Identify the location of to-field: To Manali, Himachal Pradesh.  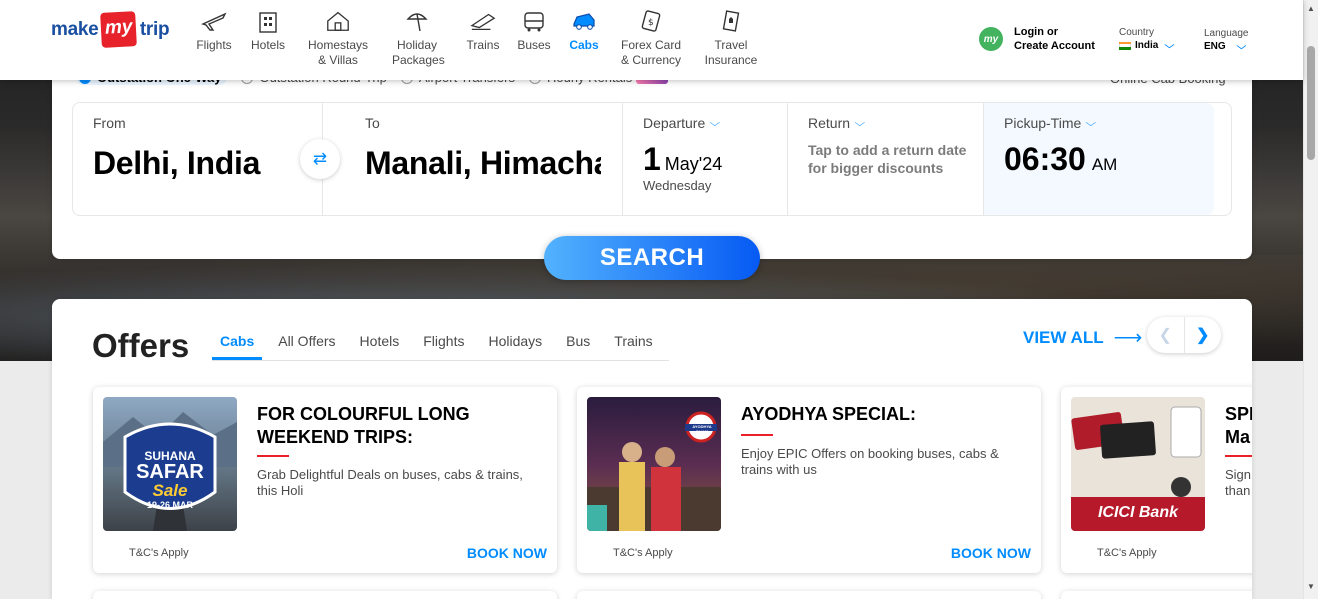
(473, 159).